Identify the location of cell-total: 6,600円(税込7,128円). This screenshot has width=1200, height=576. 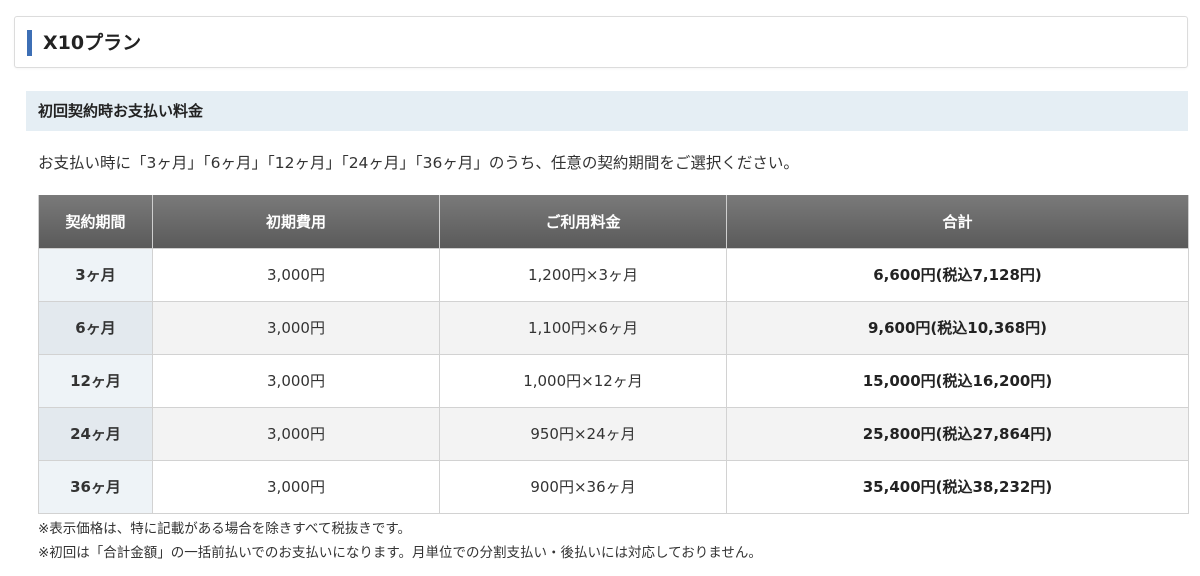
(957, 274).